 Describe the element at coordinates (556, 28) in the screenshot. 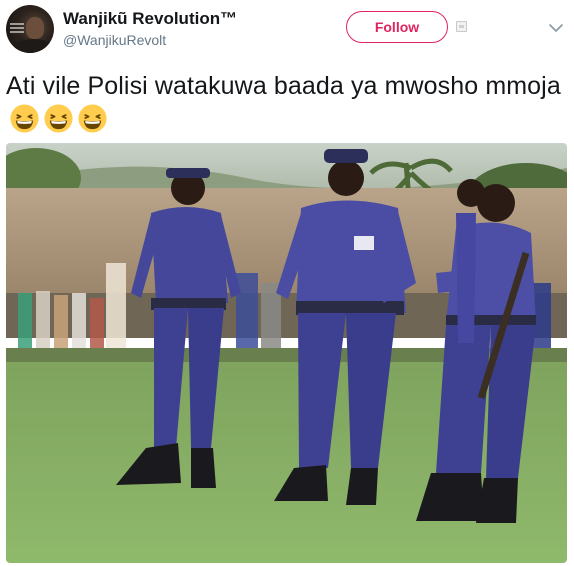

I see `chevron-down-icon` at that location.